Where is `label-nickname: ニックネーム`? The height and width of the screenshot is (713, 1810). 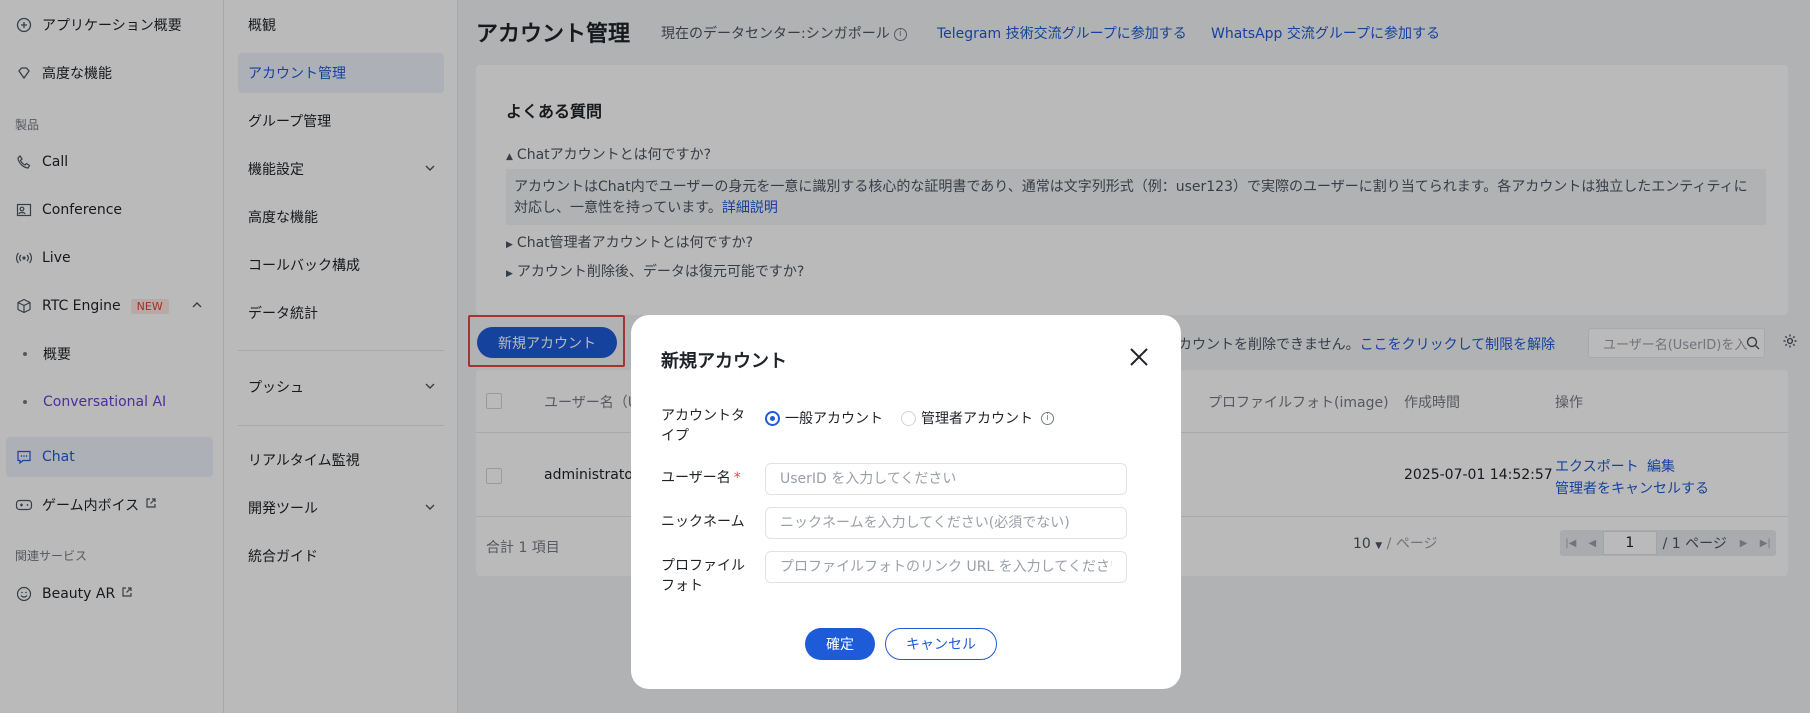 label-nickname: ニックネーム is located at coordinates (703, 522).